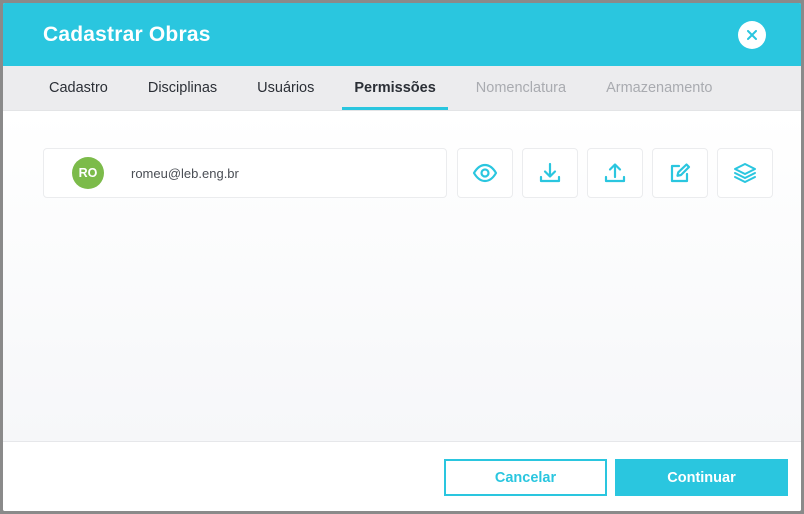 The width and height of the screenshot is (804, 514). What do you see at coordinates (525, 477) in the screenshot?
I see `cancel-button: Cancelar` at bounding box center [525, 477].